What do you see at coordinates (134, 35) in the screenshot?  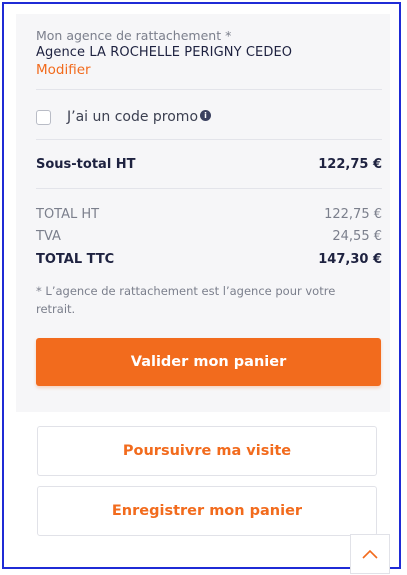 I see `agency-label: Mon agence de rattachement *` at bounding box center [134, 35].